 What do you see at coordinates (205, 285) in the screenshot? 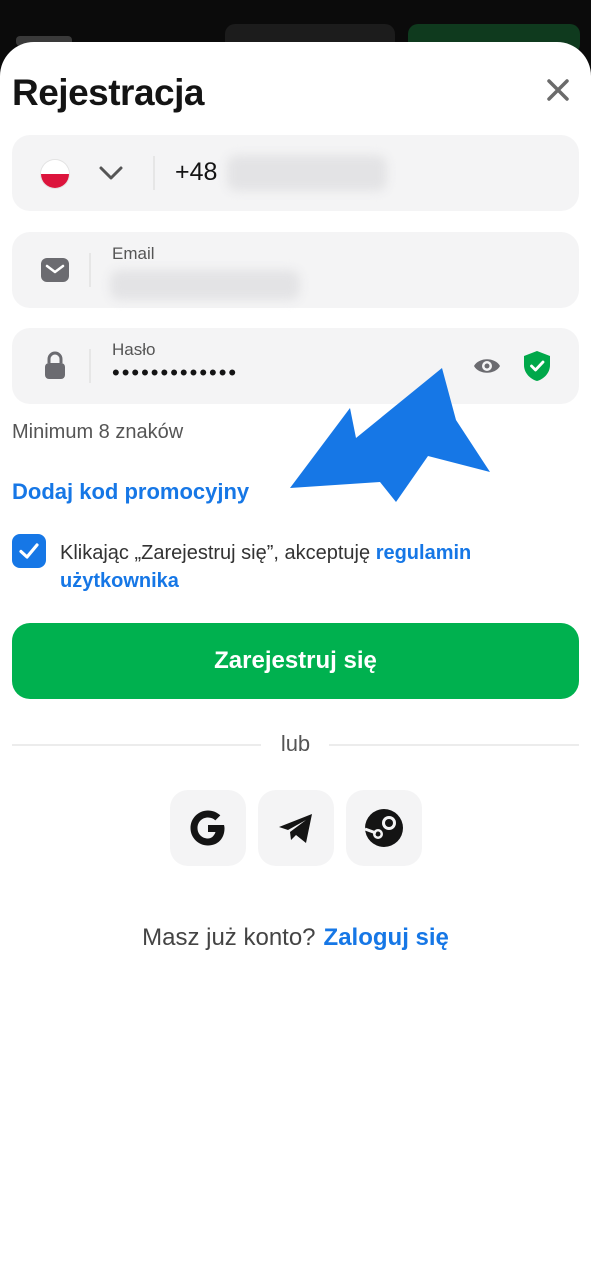
I see `email-value-redacted` at bounding box center [205, 285].